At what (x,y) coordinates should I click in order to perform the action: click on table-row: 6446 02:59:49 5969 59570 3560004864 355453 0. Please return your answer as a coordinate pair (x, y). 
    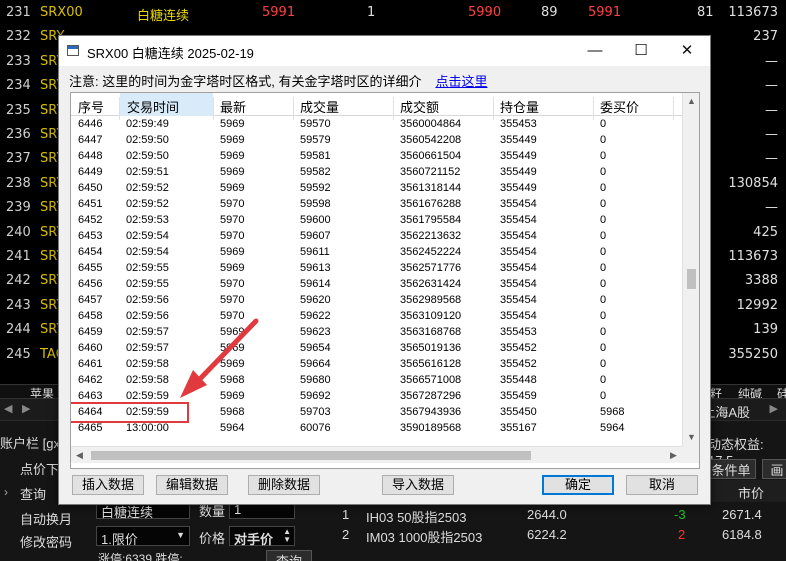
    Looking at the image, I should click on (376, 125).